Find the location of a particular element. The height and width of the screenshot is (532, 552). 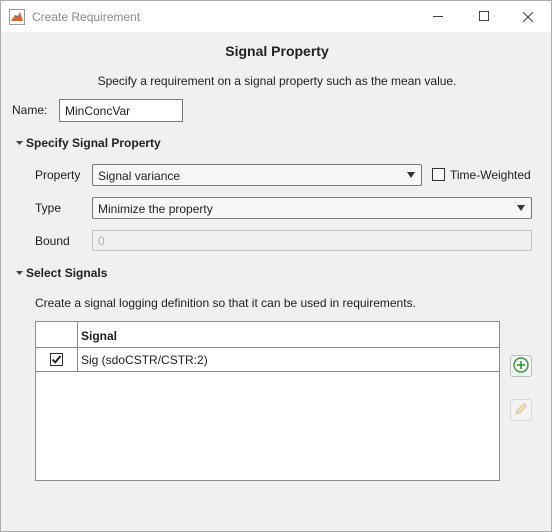

time-weighted-label: Time-Weighted is located at coordinates (490, 175).